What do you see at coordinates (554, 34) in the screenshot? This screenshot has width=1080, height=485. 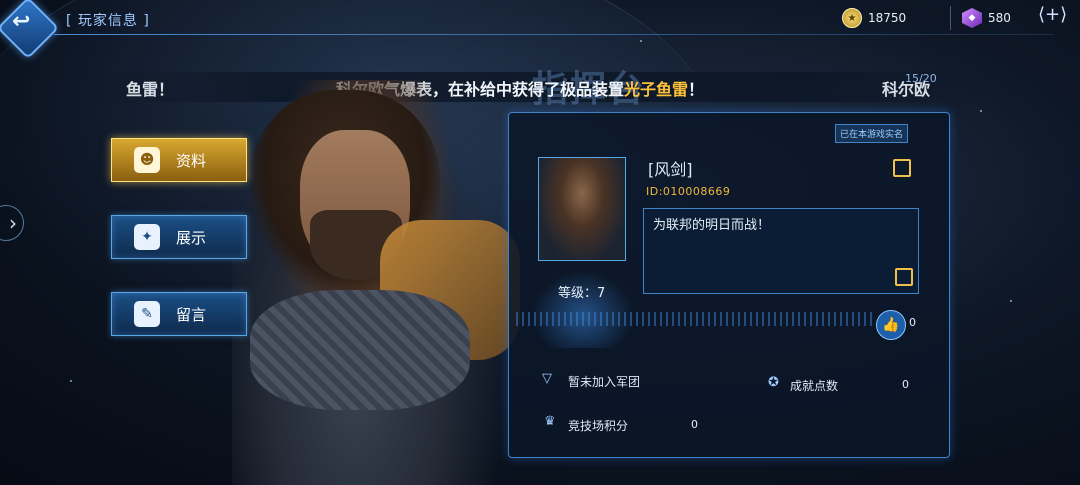 I see `top-divider` at bounding box center [554, 34].